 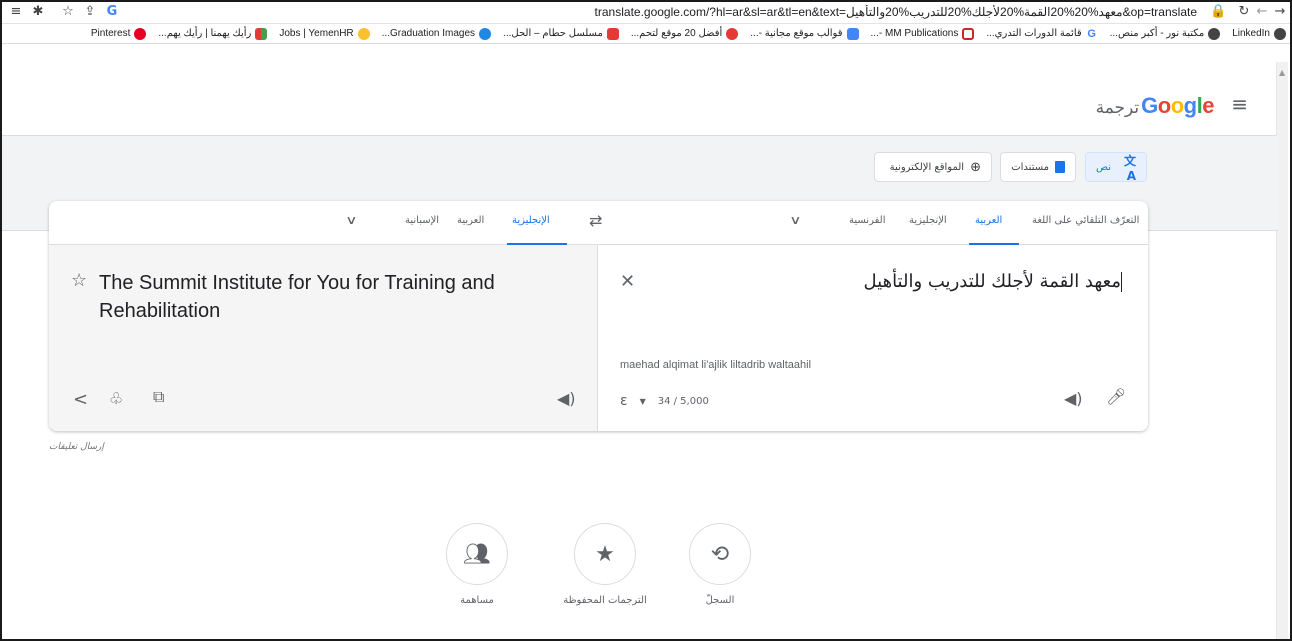 What do you see at coordinates (80, 399) in the screenshot?
I see `share-translation-icon: <` at bounding box center [80, 399].